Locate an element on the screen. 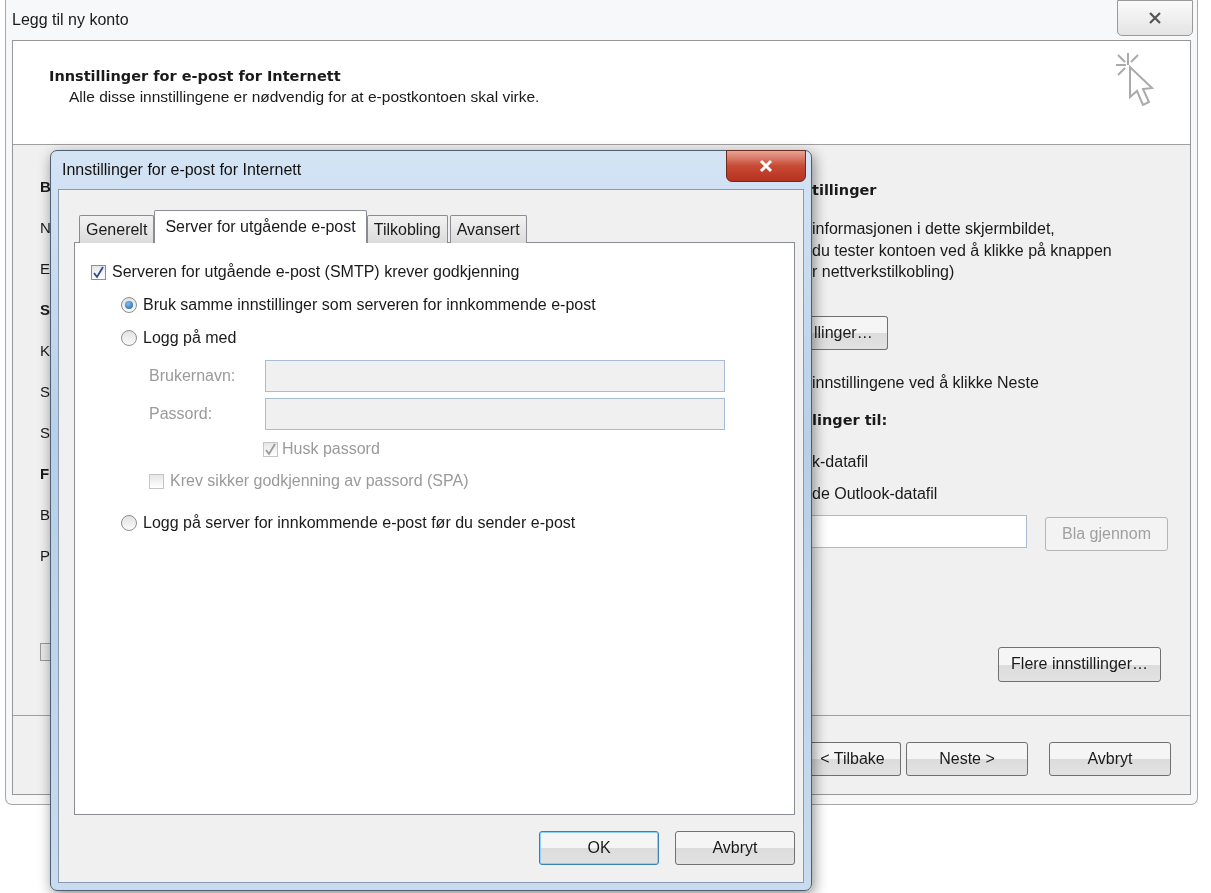  option-label: de Outlook-datafil is located at coordinates (875, 493).